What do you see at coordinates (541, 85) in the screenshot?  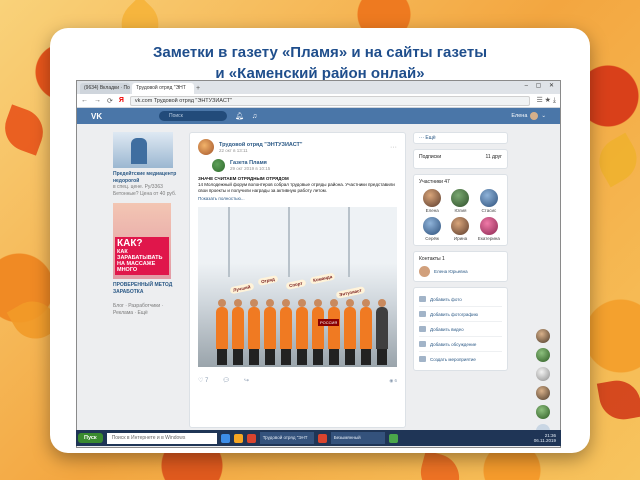 I see `window-controls: – ▢ ✕` at bounding box center [541, 85].